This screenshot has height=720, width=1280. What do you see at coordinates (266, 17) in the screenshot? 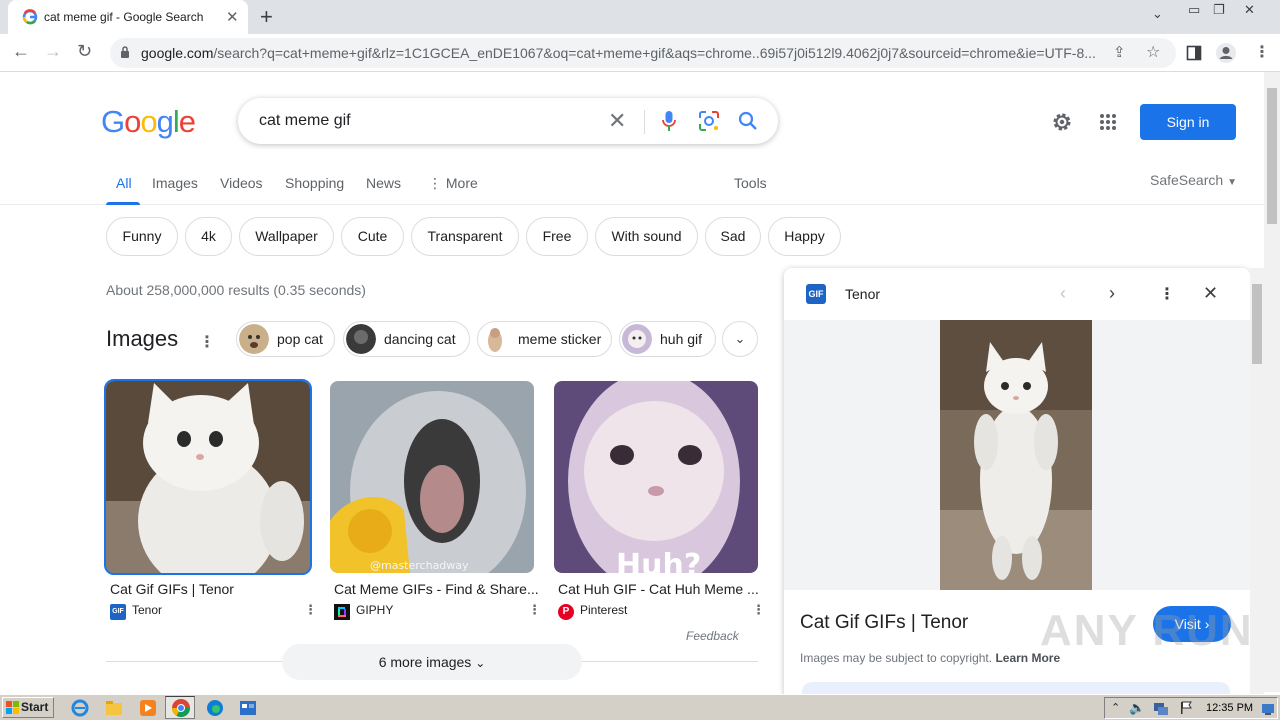
I see `new-tab-icon: +` at bounding box center [266, 17].